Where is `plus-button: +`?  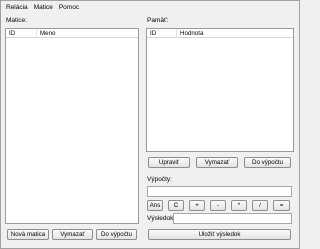
plus-button: + is located at coordinates (197, 205).